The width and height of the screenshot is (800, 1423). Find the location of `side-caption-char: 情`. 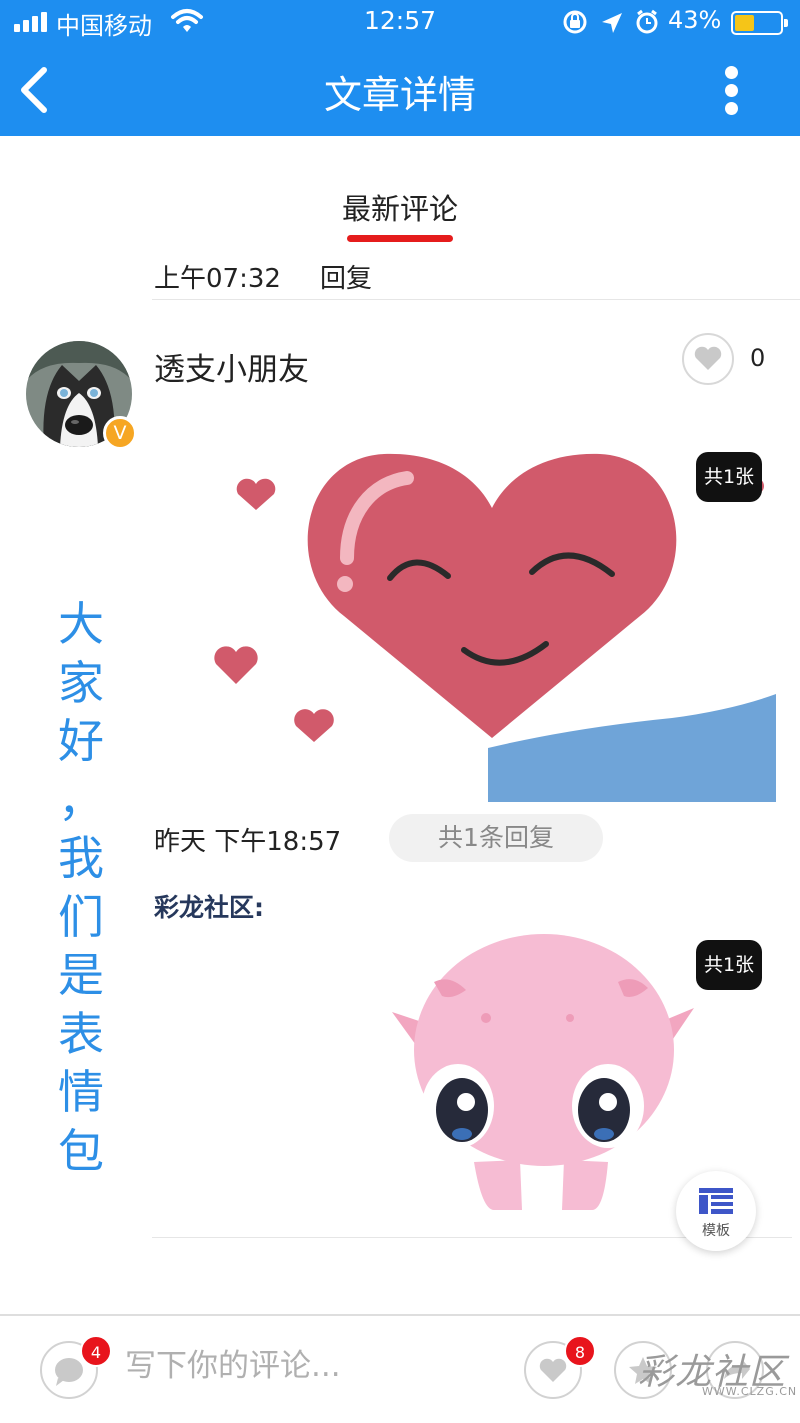

side-caption-char: 情 is located at coordinates (81, 1092).